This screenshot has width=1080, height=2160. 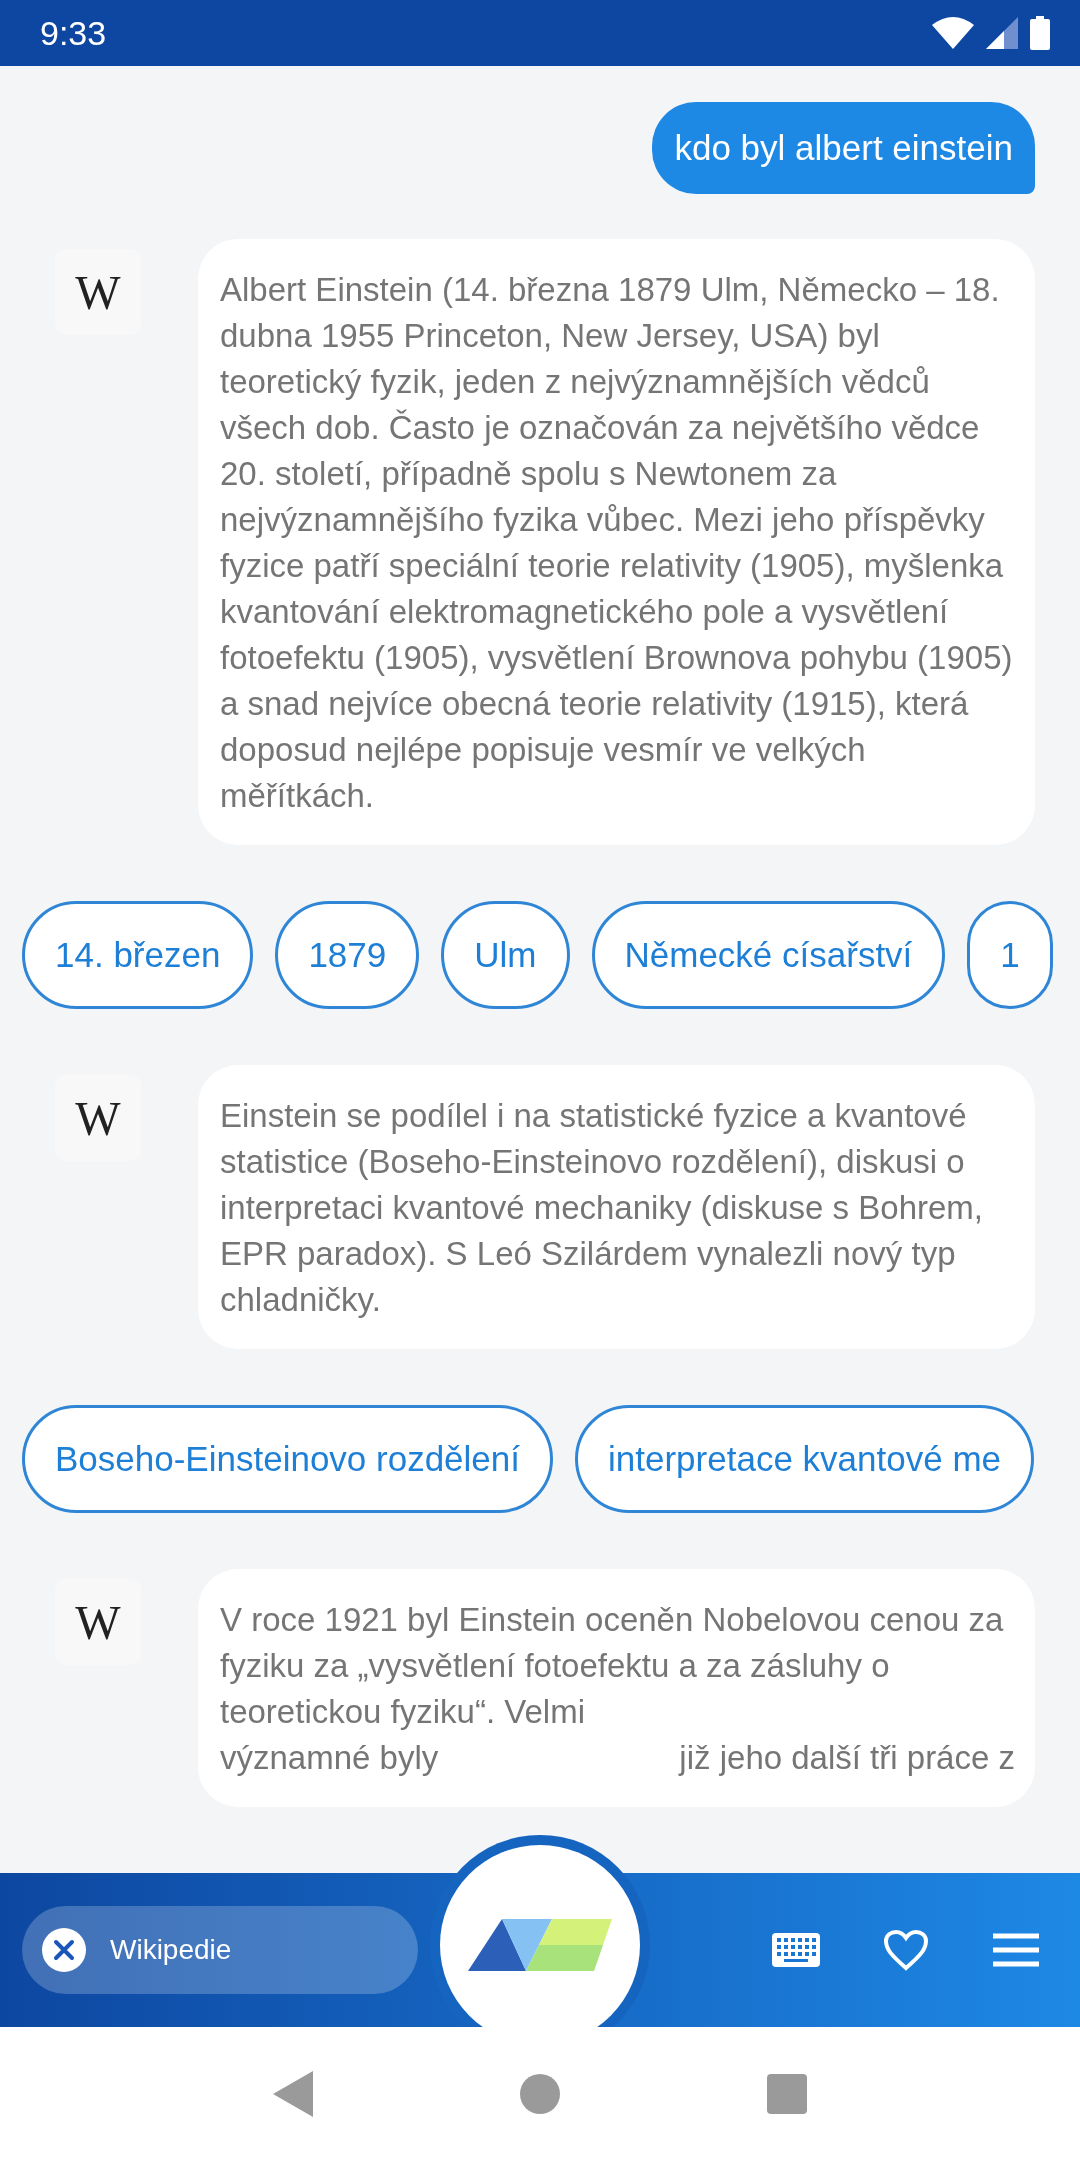 I want to click on battery-icon, so click(x=1040, y=33).